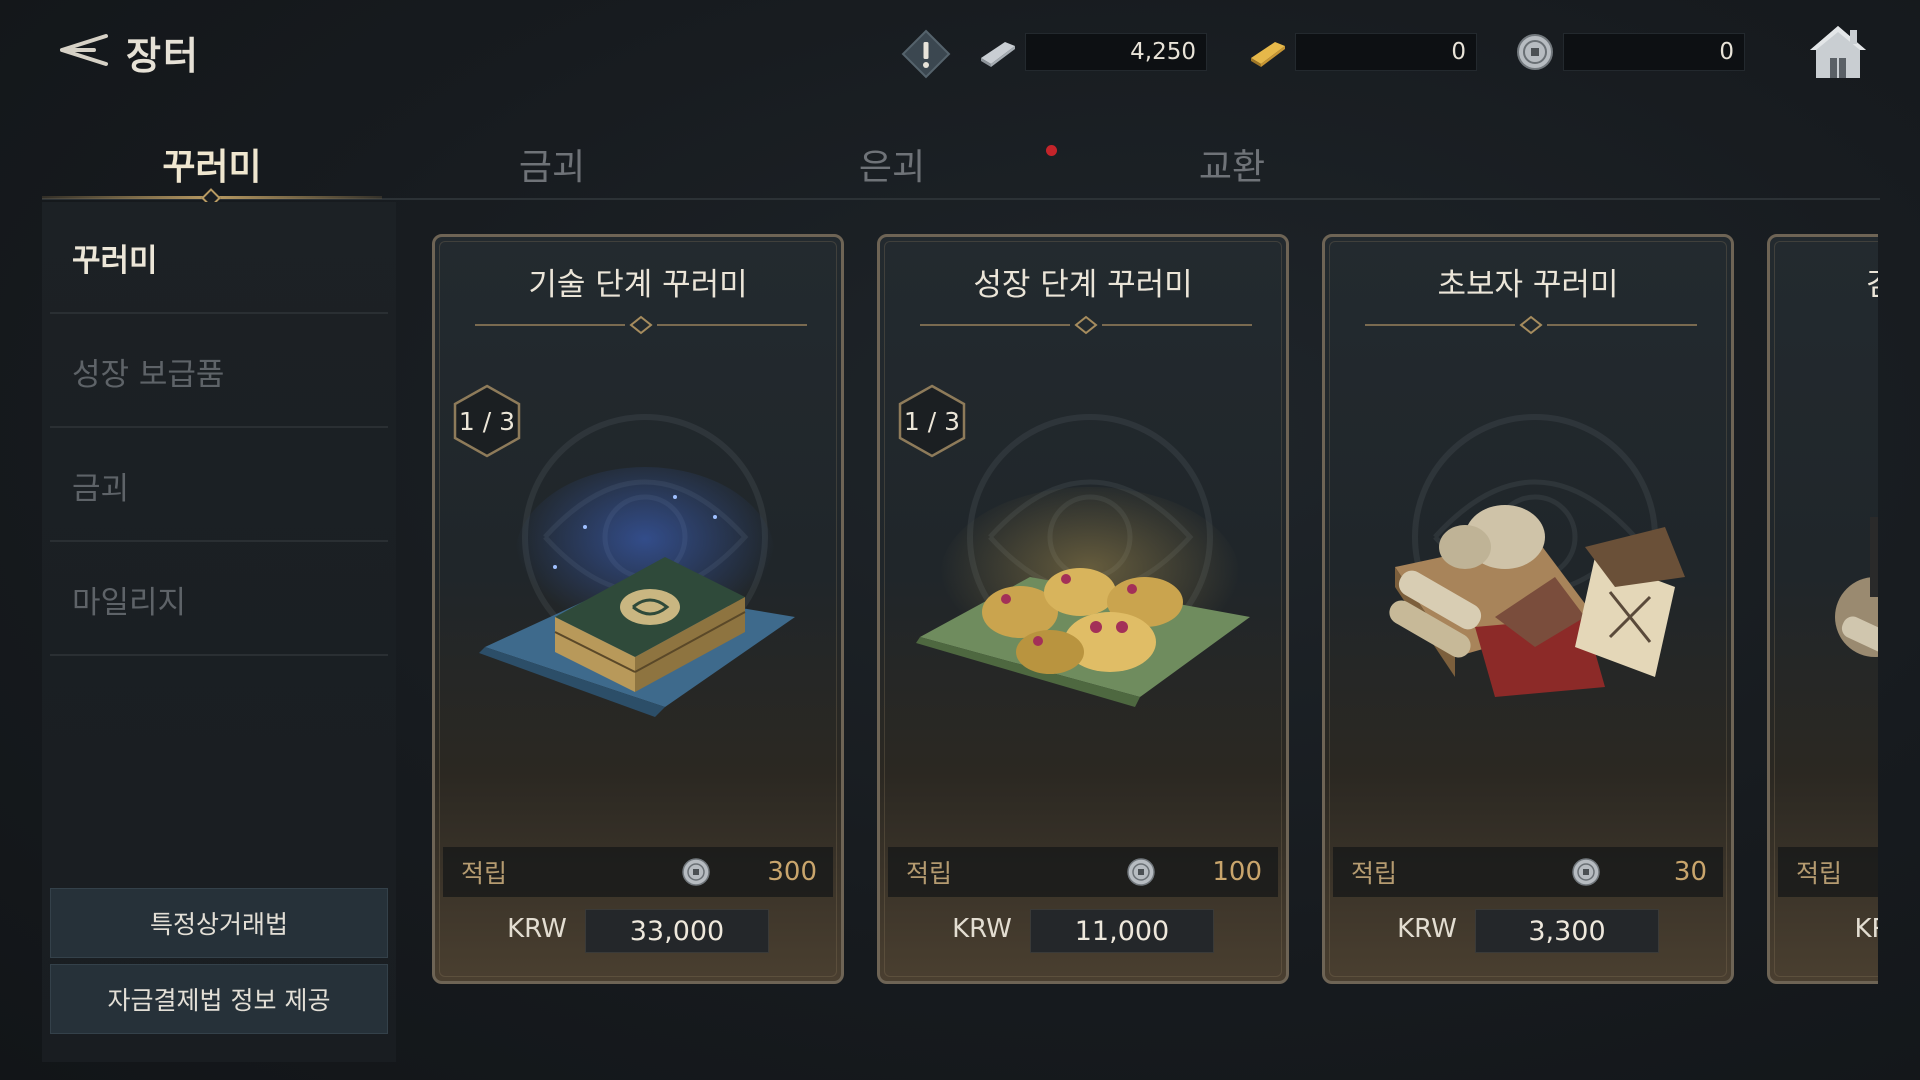  What do you see at coordinates (1083, 597) in the screenshot?
I see `golden-toads-icon` at bounding box center [1083, 597].